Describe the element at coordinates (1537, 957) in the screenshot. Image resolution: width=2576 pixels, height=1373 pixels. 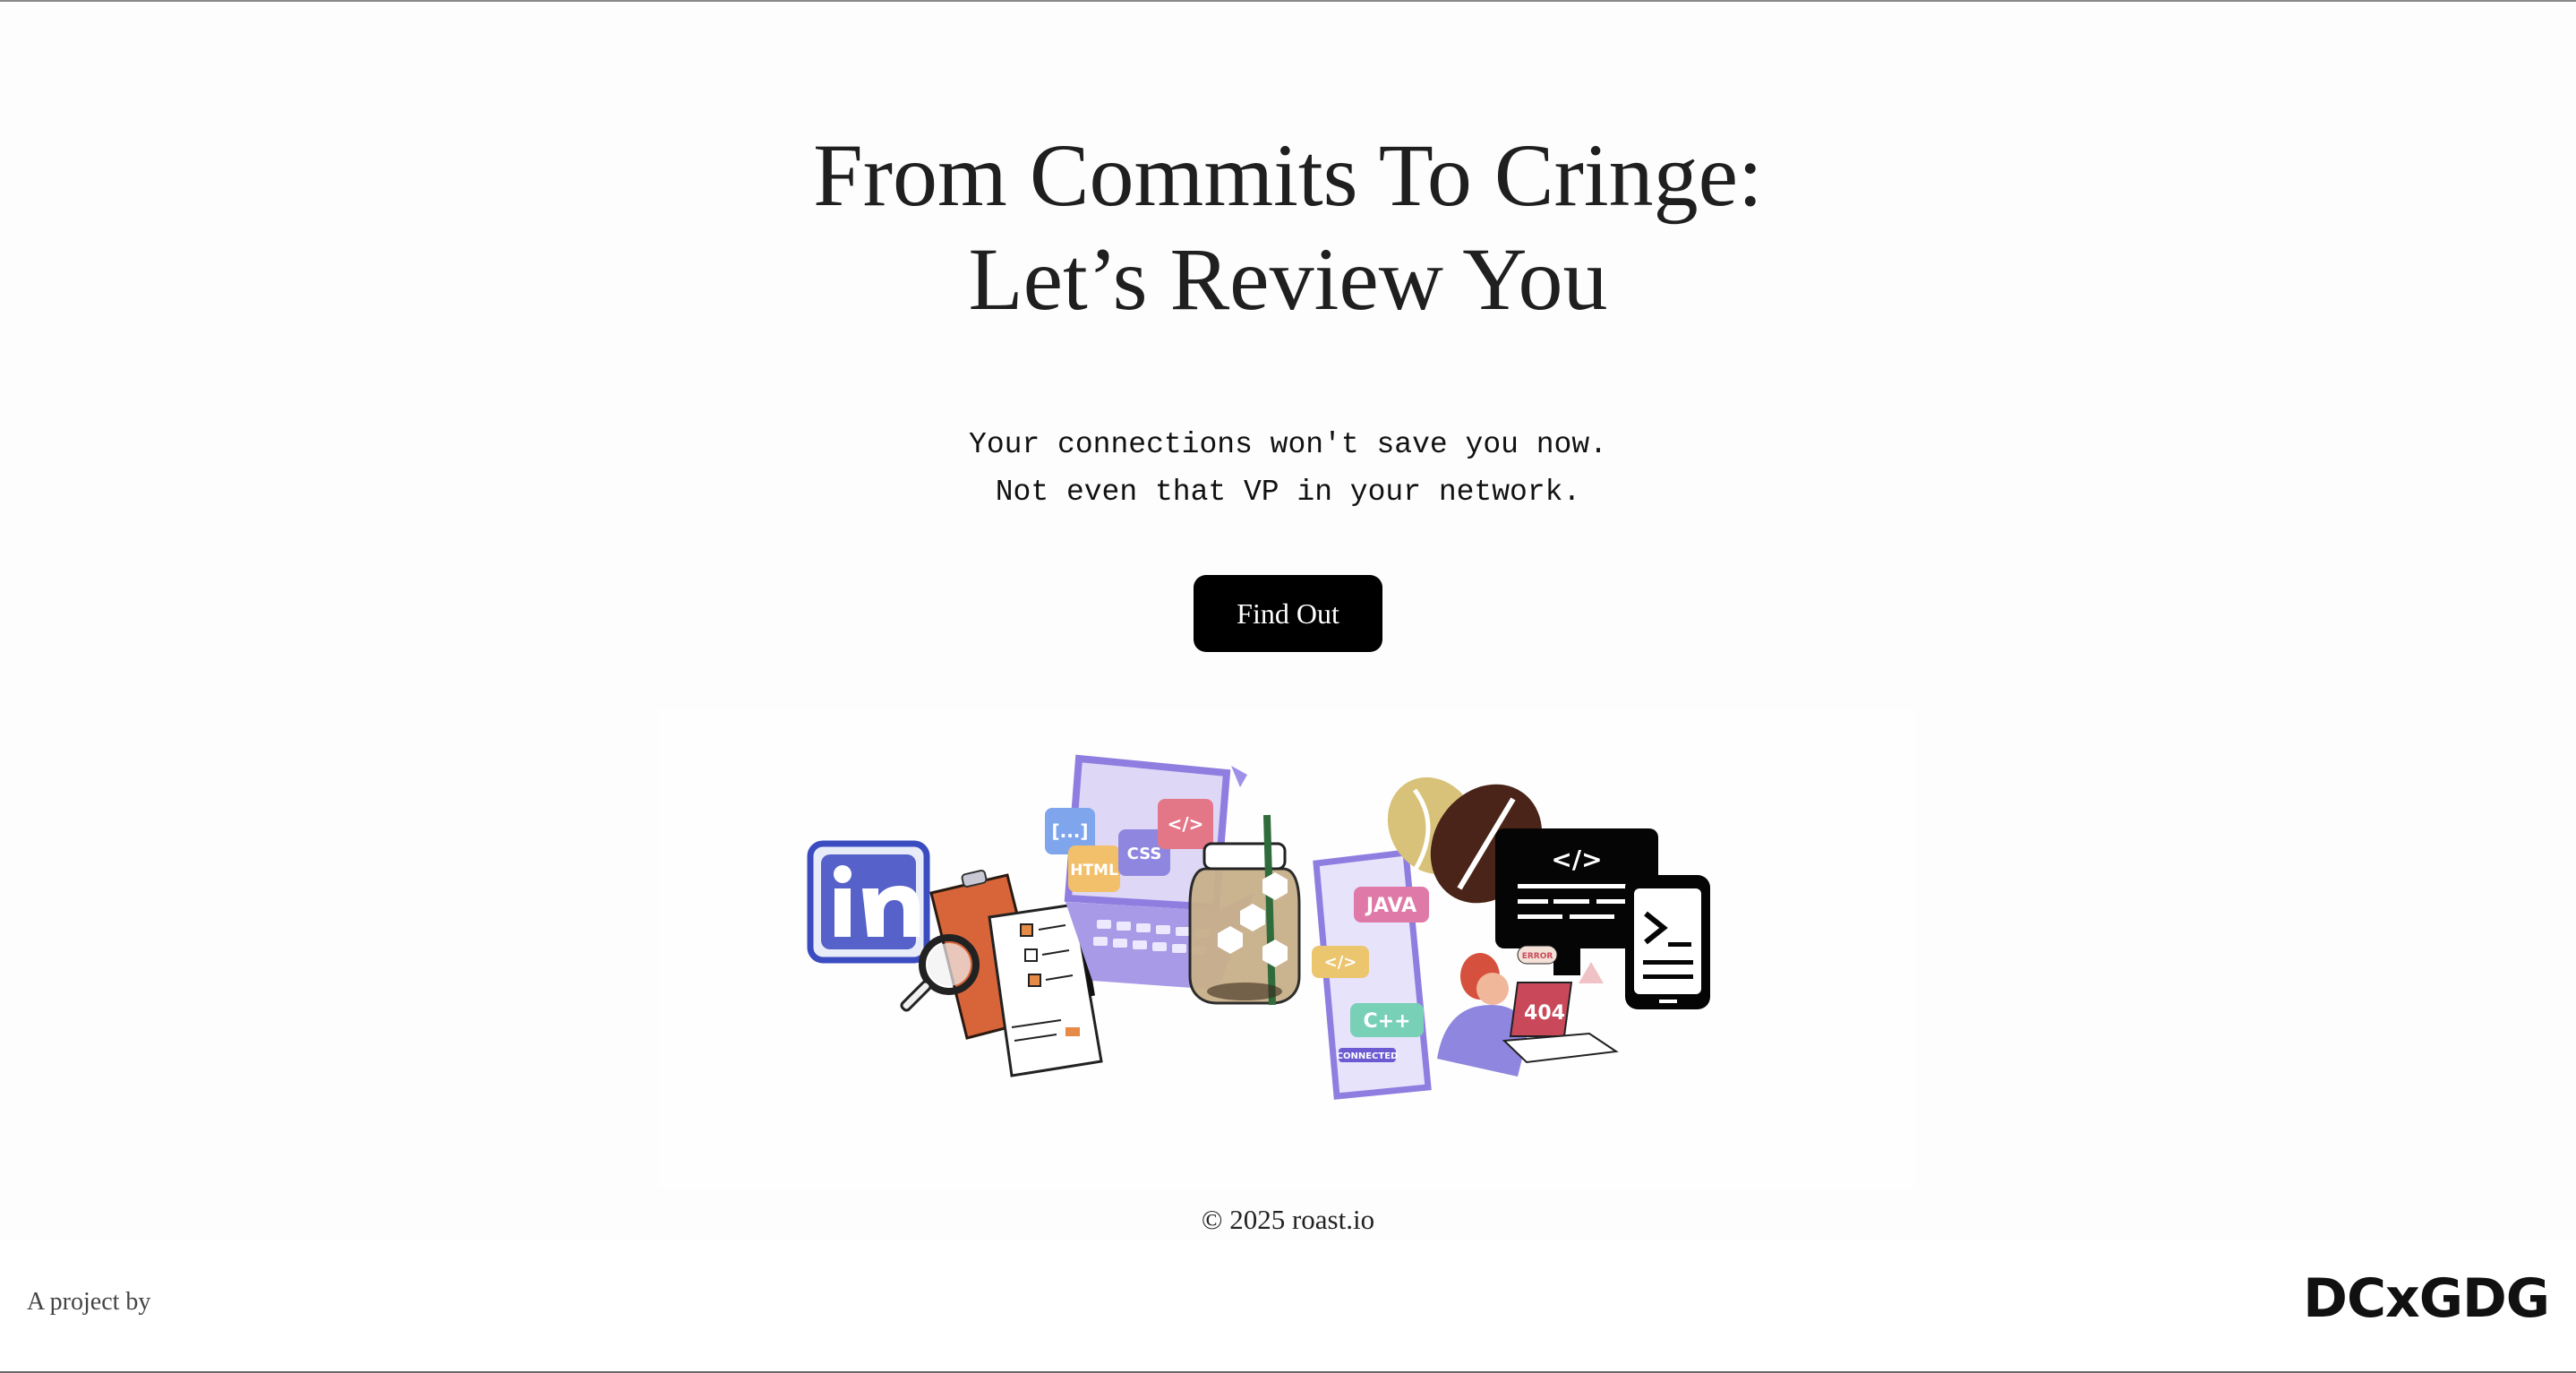
I see `error-bubble-label: ERROR` at that location.